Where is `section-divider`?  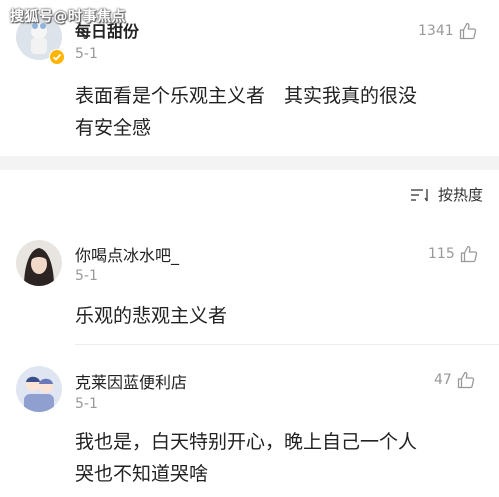
section-divider is located at coordinates (249, 163).